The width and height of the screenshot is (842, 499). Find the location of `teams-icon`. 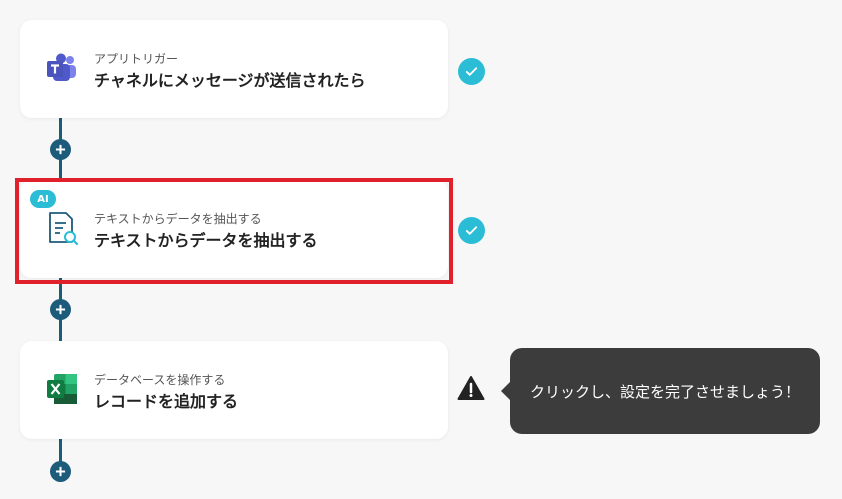

teams-icon is located at coordinates (62, 68).